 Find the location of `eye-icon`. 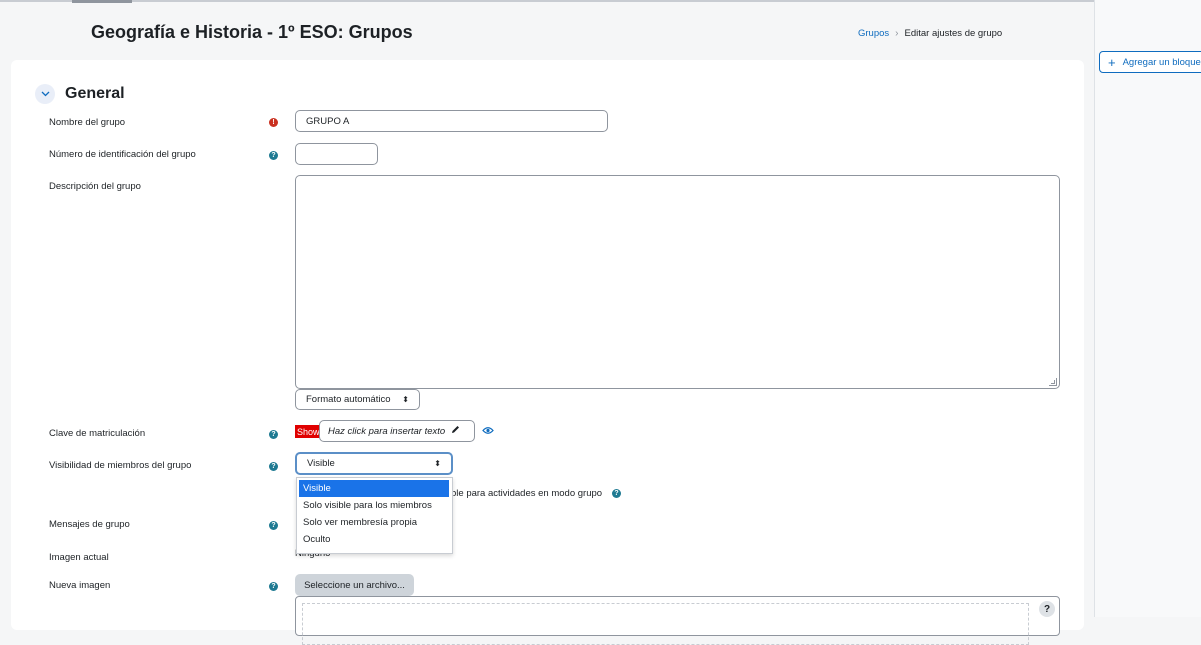

eye-icon is located at coordinates (488, 431).